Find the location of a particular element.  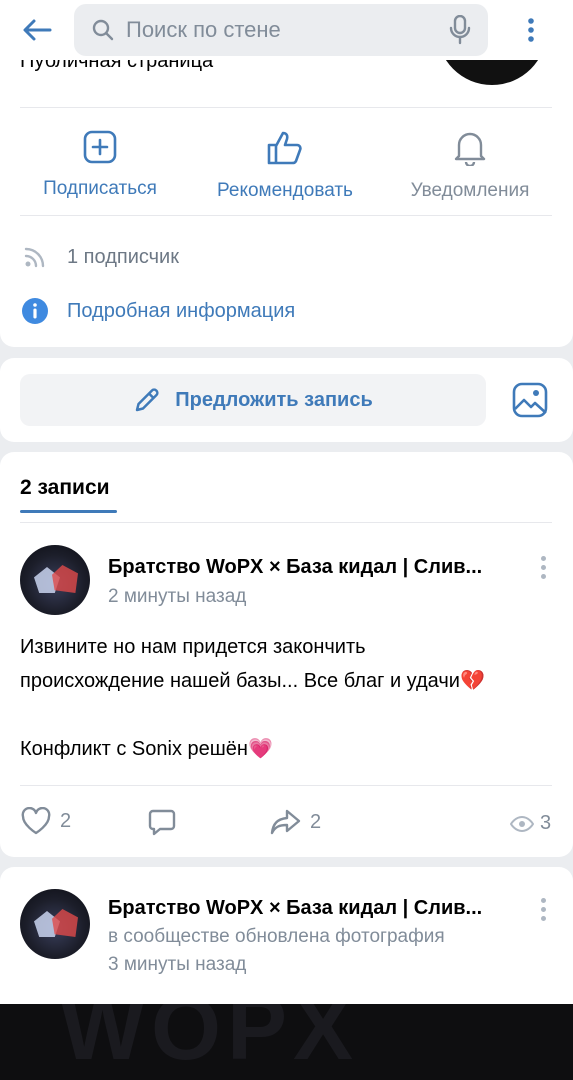

attach-photo-button is located at coordinates (530, 402).